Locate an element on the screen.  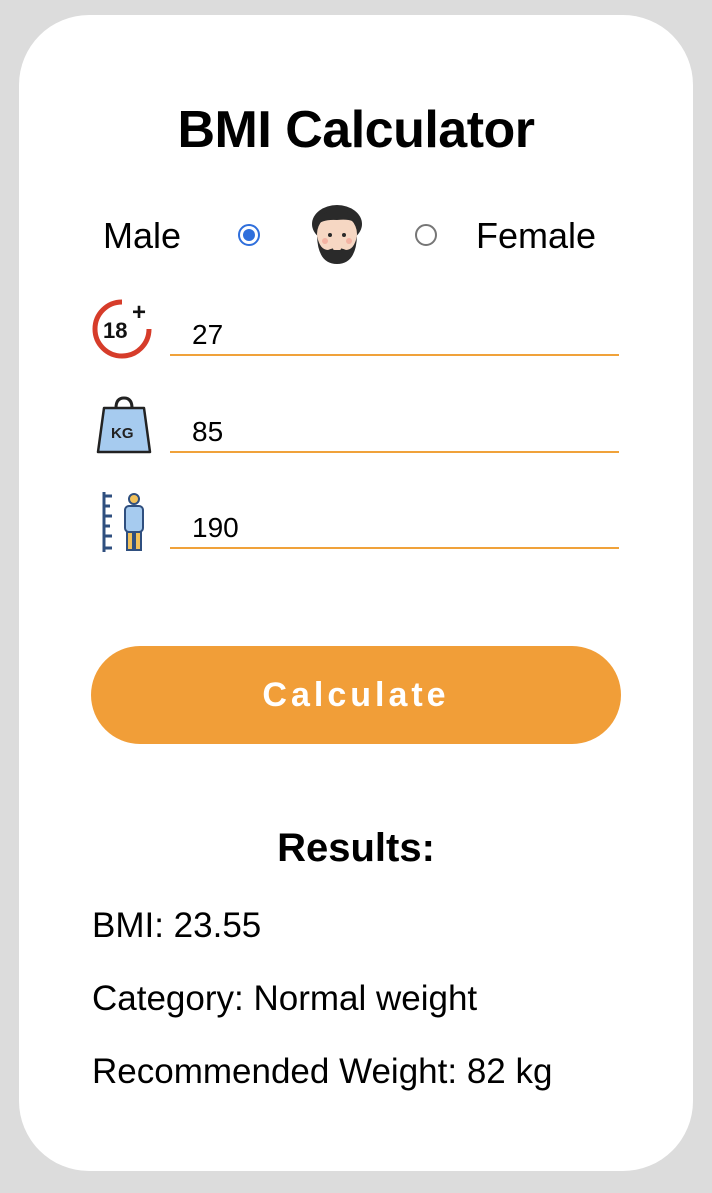
height-ruler-person-icon is located at coordinates (124, 522).